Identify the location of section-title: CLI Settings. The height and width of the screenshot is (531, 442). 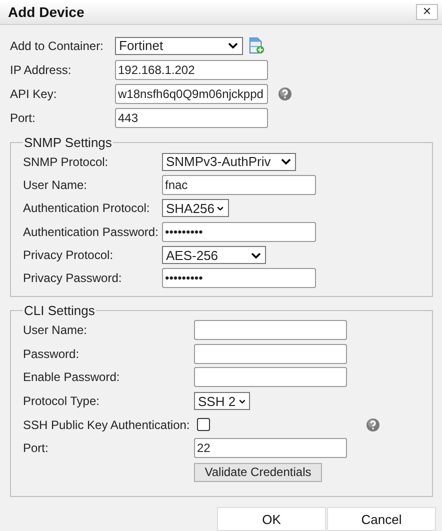
(59, 310).